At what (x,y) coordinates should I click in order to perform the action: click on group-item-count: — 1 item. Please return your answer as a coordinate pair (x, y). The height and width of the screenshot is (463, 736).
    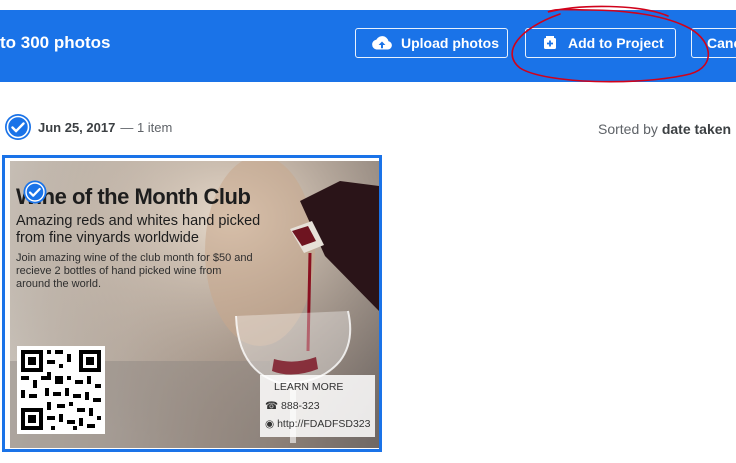
    Looking at the image, I should click on (146, 127).